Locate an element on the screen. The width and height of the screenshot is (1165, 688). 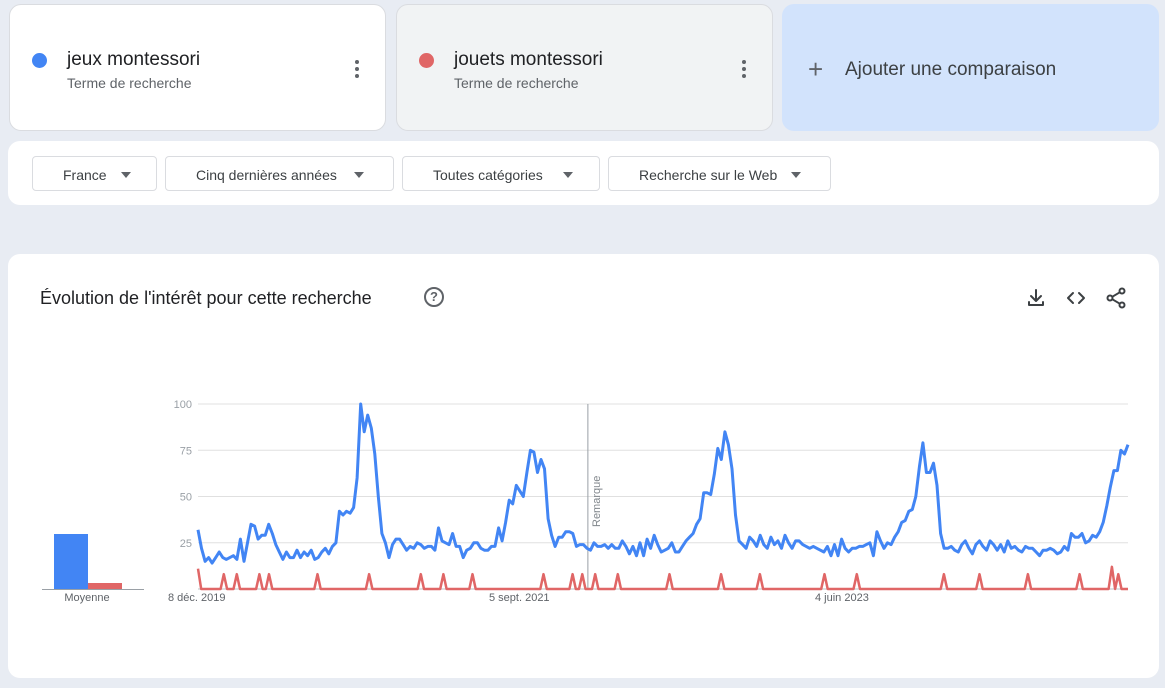
term-name: jouets montessori is located at coordinates (528, 59).